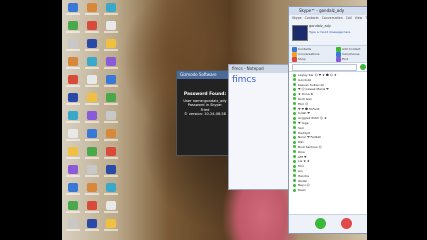 Image resolution: width=427 pixels, height=240 pixels. Describe the element at coordinates (312, 18) in the screenshot. I see `menu-item: Contacts` at that location.